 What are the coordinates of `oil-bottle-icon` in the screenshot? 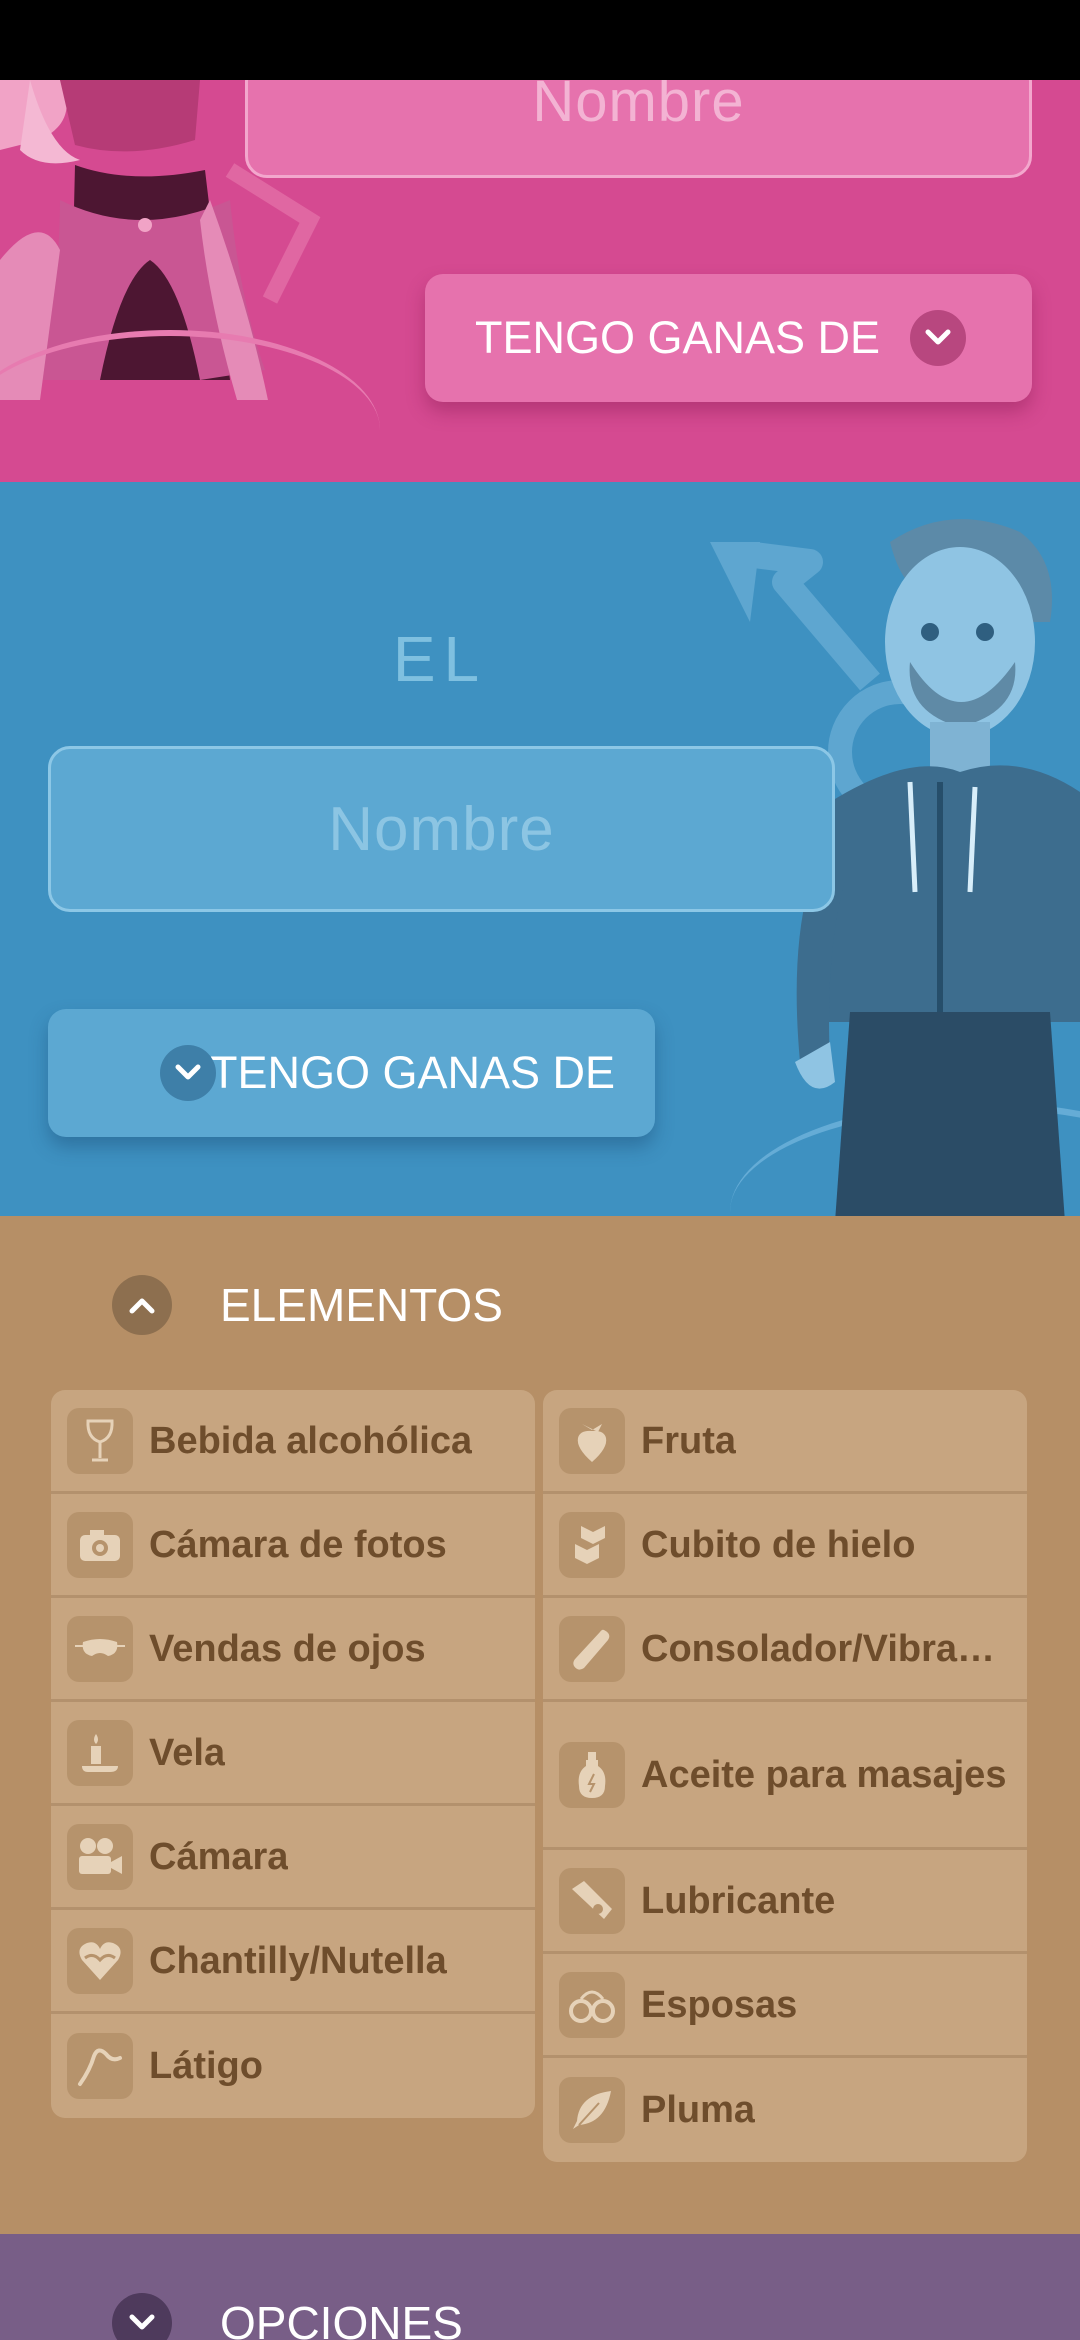 It's located at (592, 1774).